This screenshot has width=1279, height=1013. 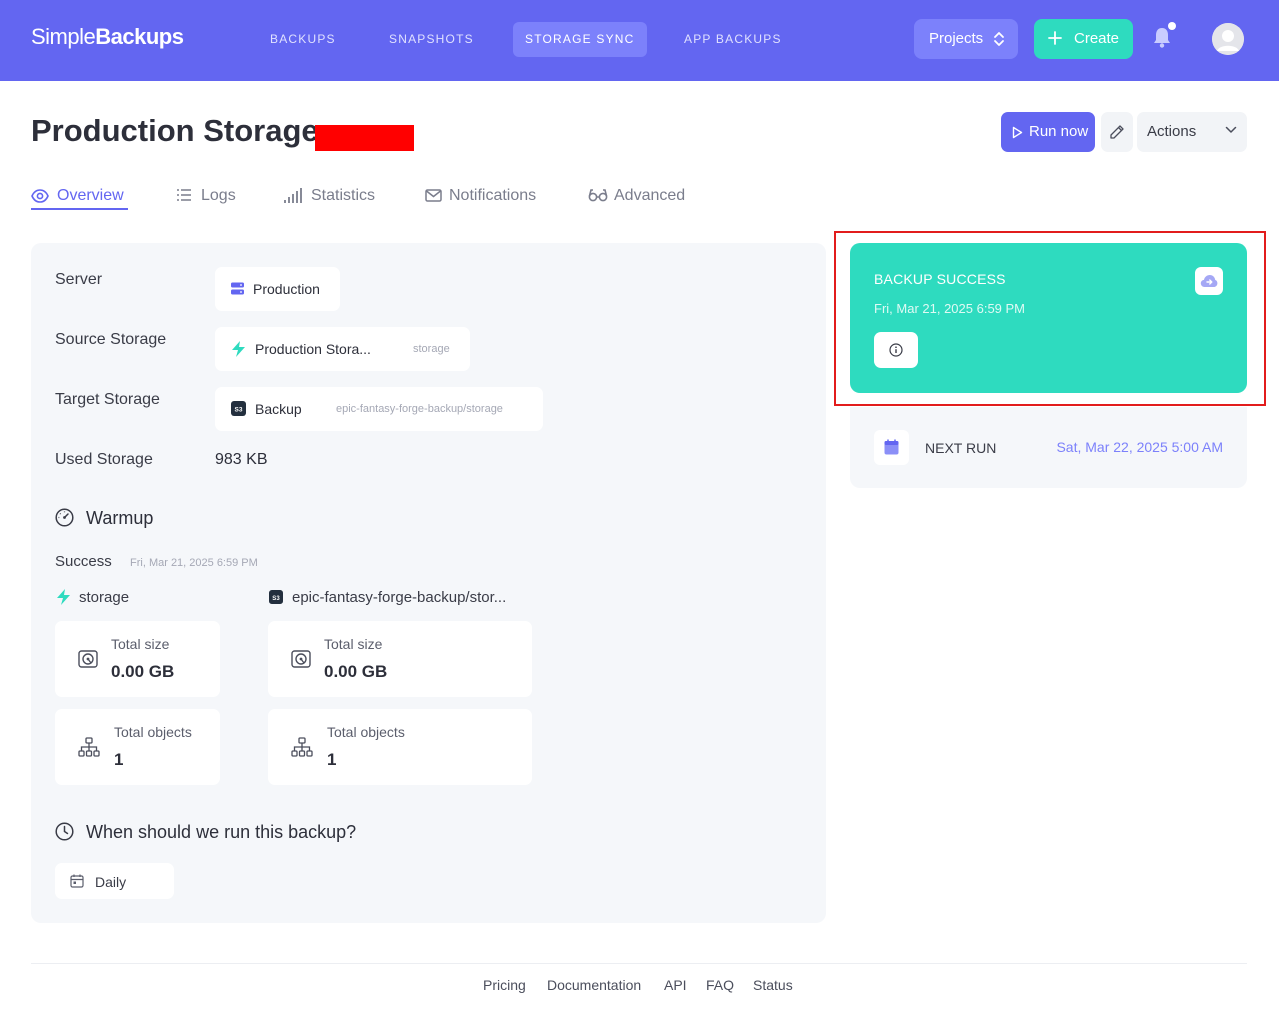 I want to click on page-title: Production Storage, so click(x=175, y=130).